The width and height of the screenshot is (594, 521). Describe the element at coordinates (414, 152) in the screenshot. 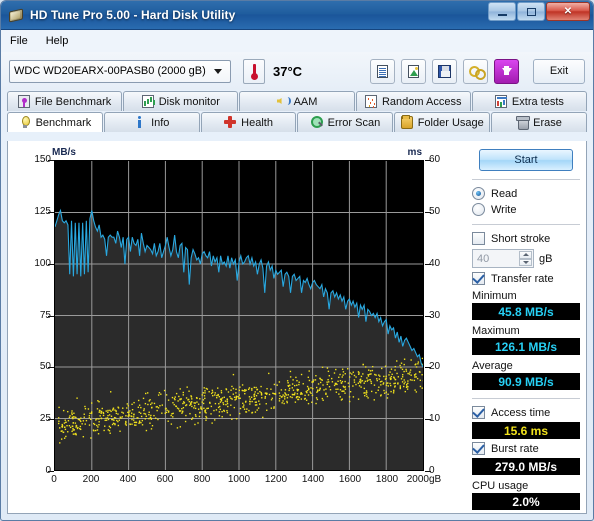

I see `y2-axis-label: ms` at that location.